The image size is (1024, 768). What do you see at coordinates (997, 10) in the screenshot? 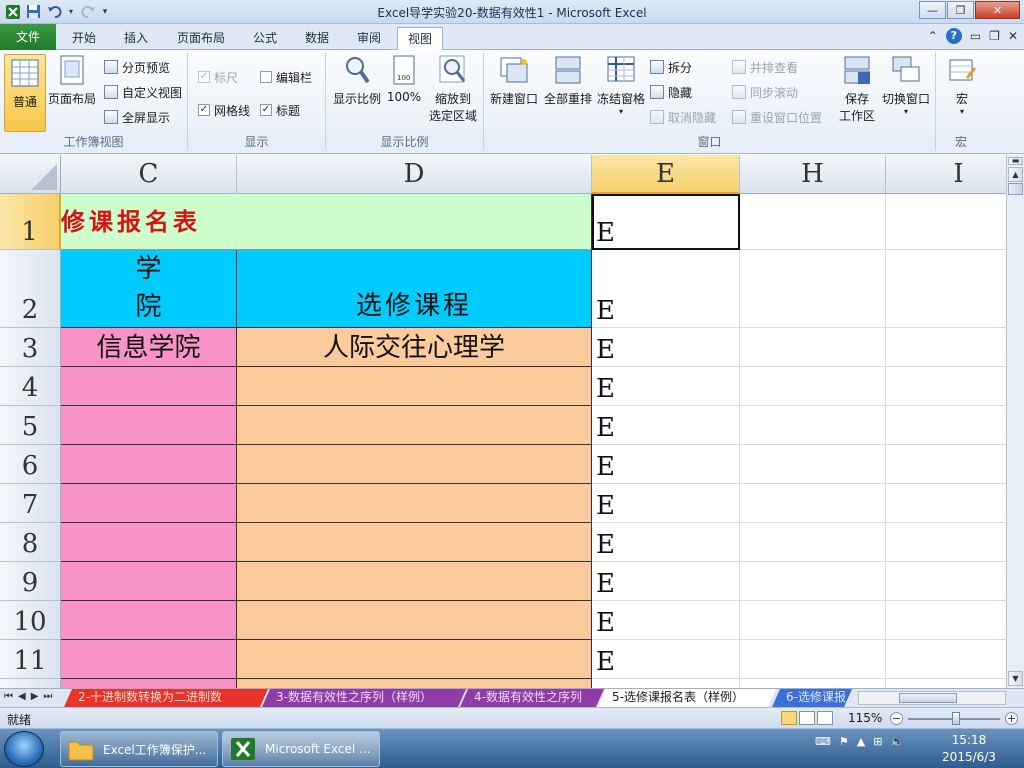
I see `close-icon: ✕` at bounding box center [997, 10].